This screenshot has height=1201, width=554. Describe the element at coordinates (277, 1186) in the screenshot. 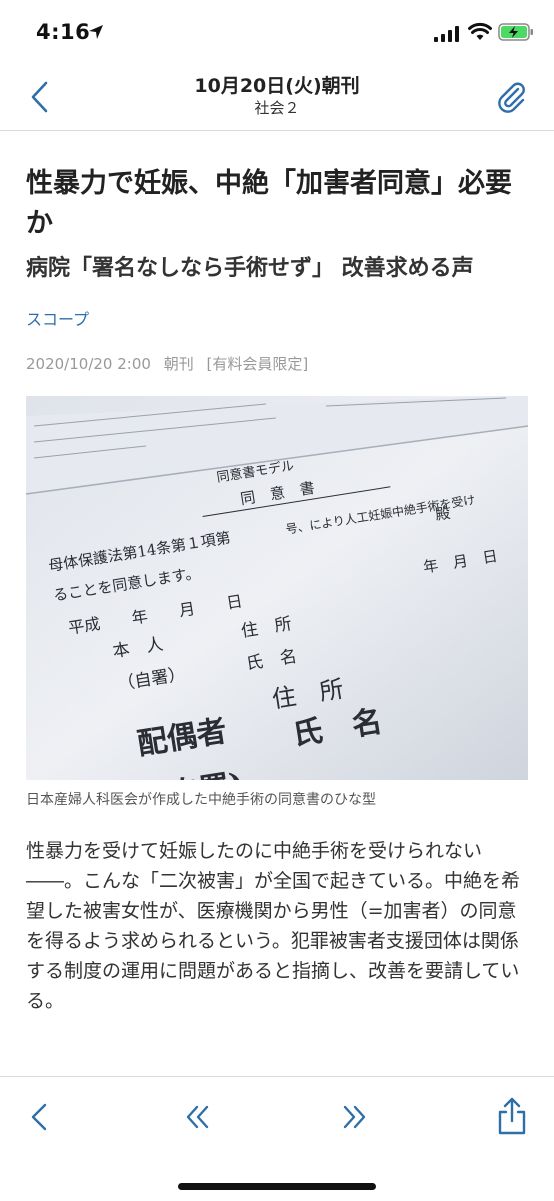

I see `home-indicator` at that location.